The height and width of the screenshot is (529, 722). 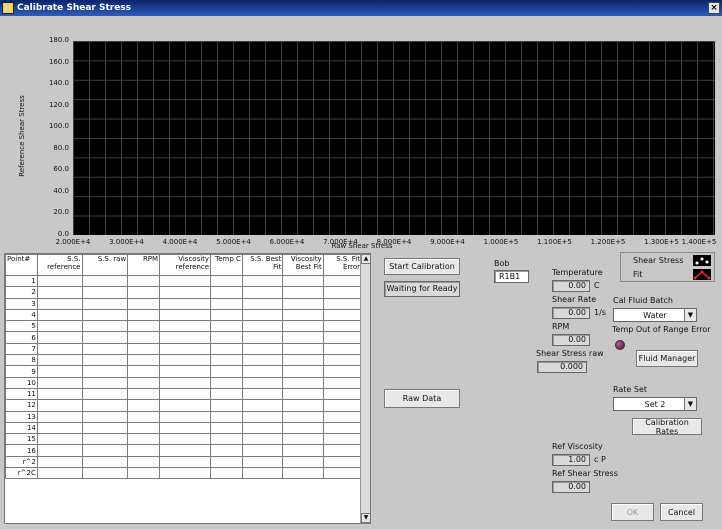 I want to click on table-scrollbar: ▲ ▼, so click(x=365, y=388).